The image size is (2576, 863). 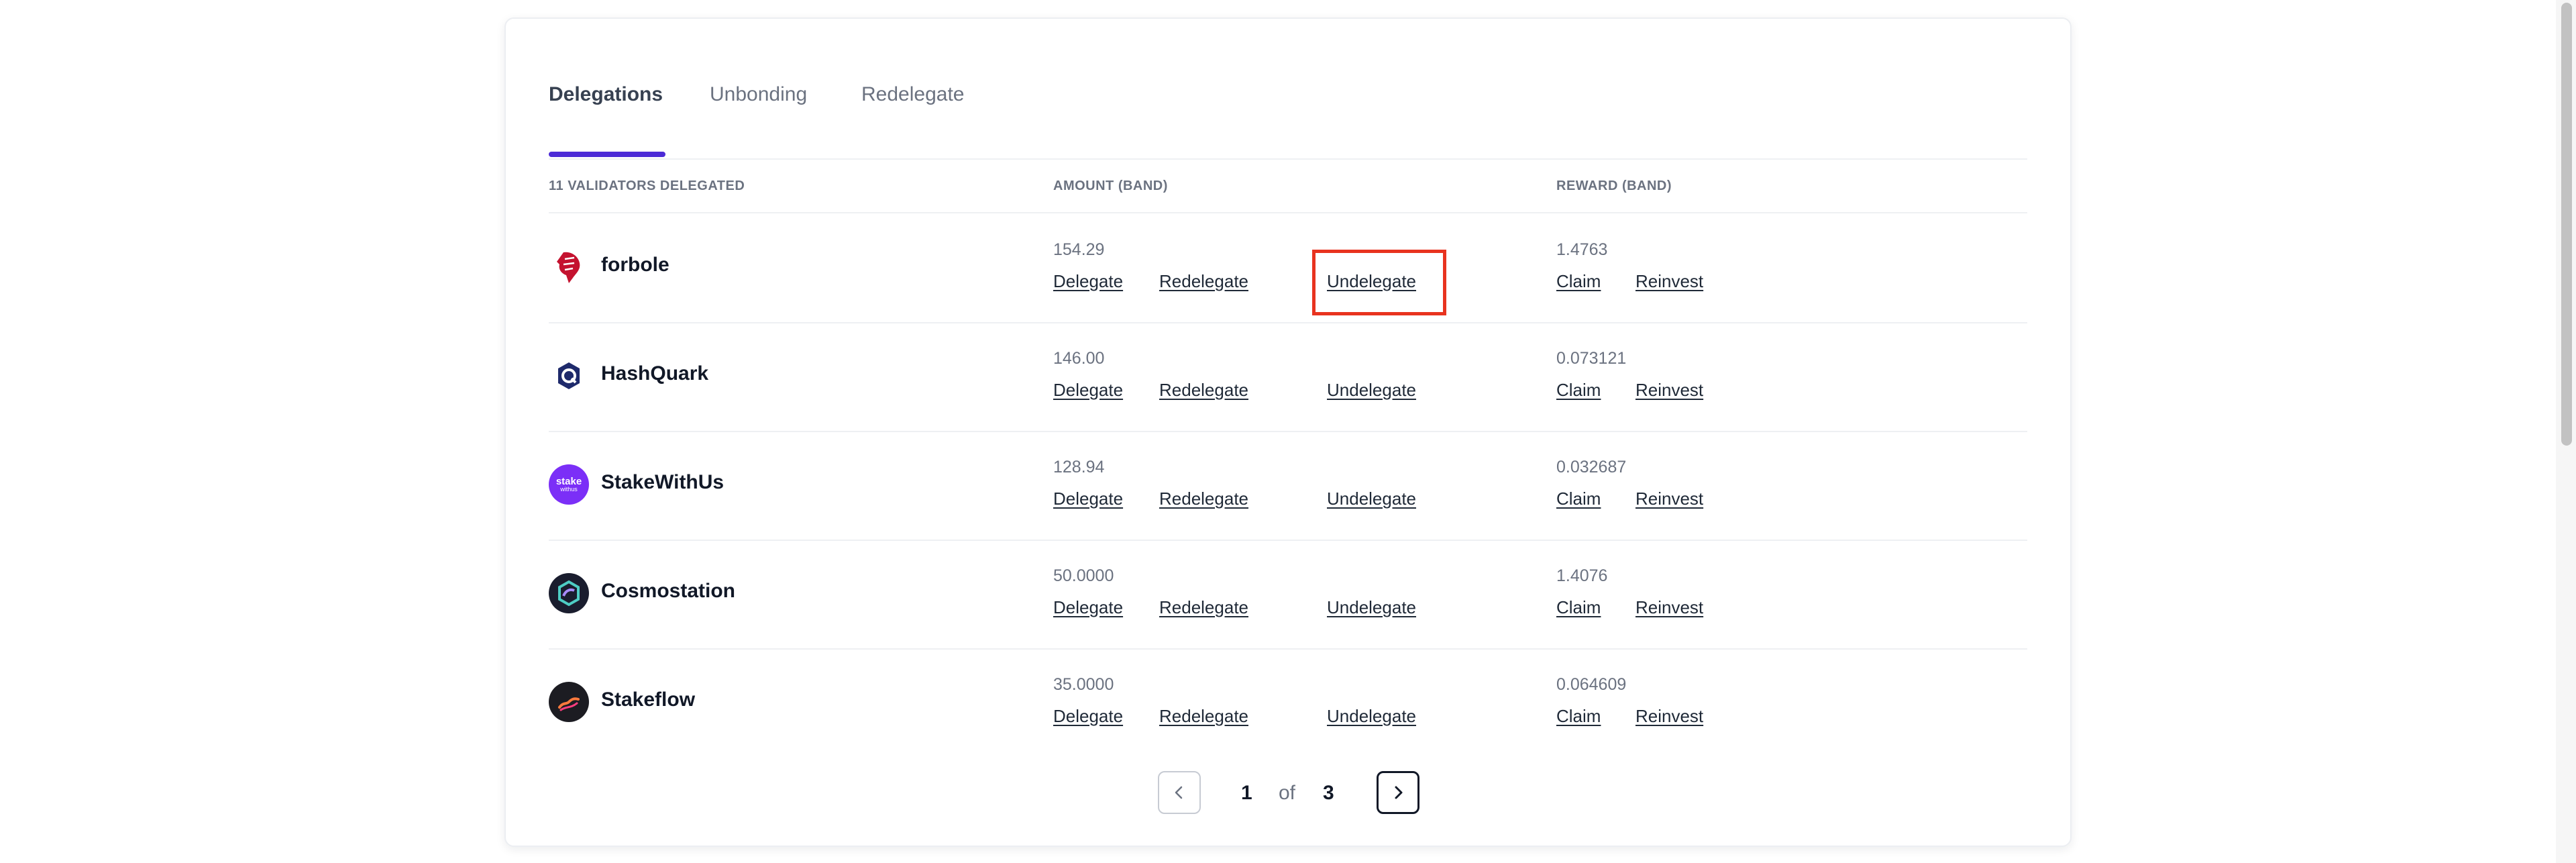 What do you see at coordinates (668, 591) in the screenshot?
I see `validator-name: Cosmostation` at bounding box center [668, 591].